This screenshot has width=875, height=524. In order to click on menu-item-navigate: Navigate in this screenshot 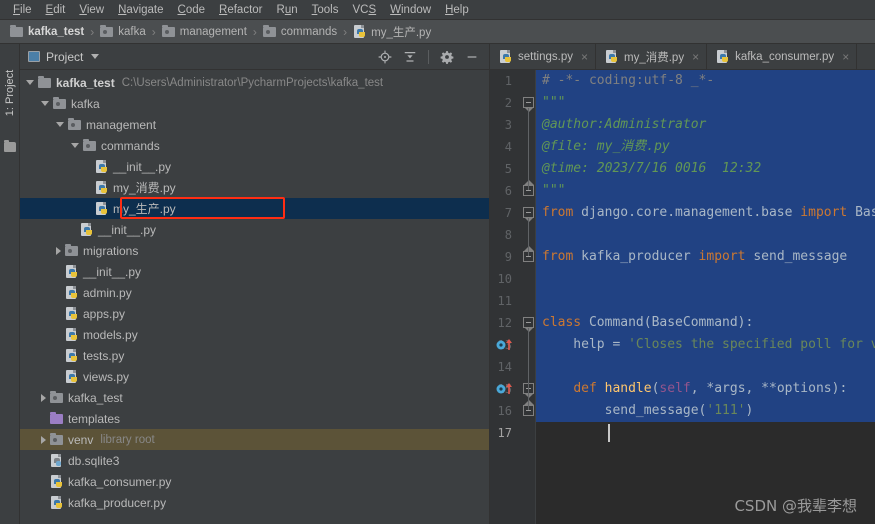, I will do `click(140, 10)`.